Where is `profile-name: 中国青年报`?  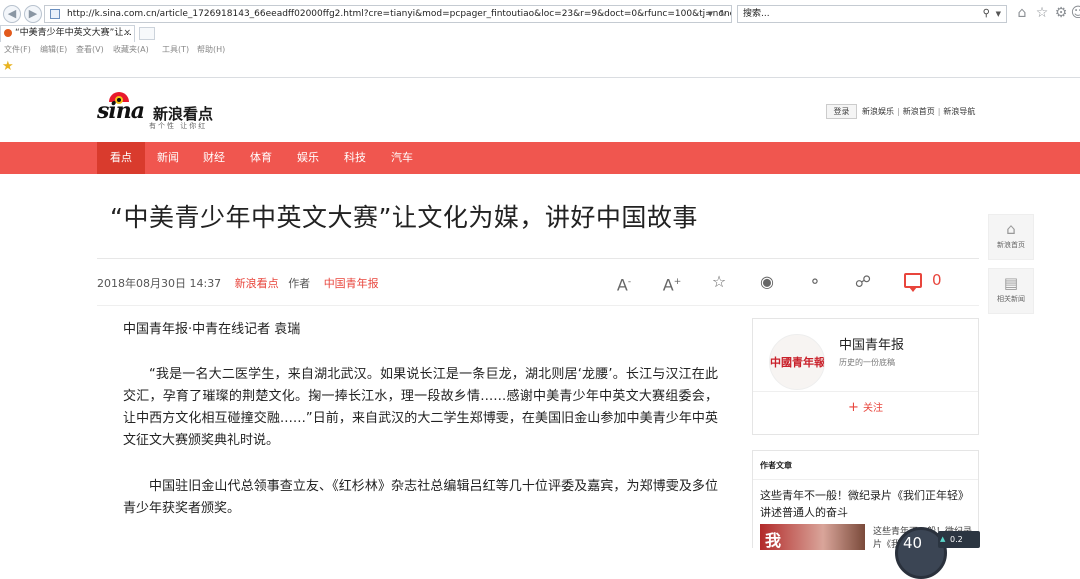
profile-name: 中国青年报 is located at coordinates (871, 343).